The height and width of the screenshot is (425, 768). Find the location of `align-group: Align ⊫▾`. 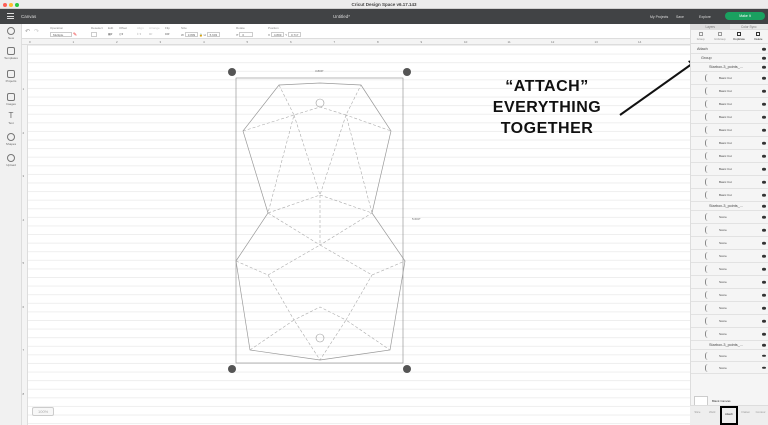

align-group: Align ⊫▾ is located at coordinates (140, 31).